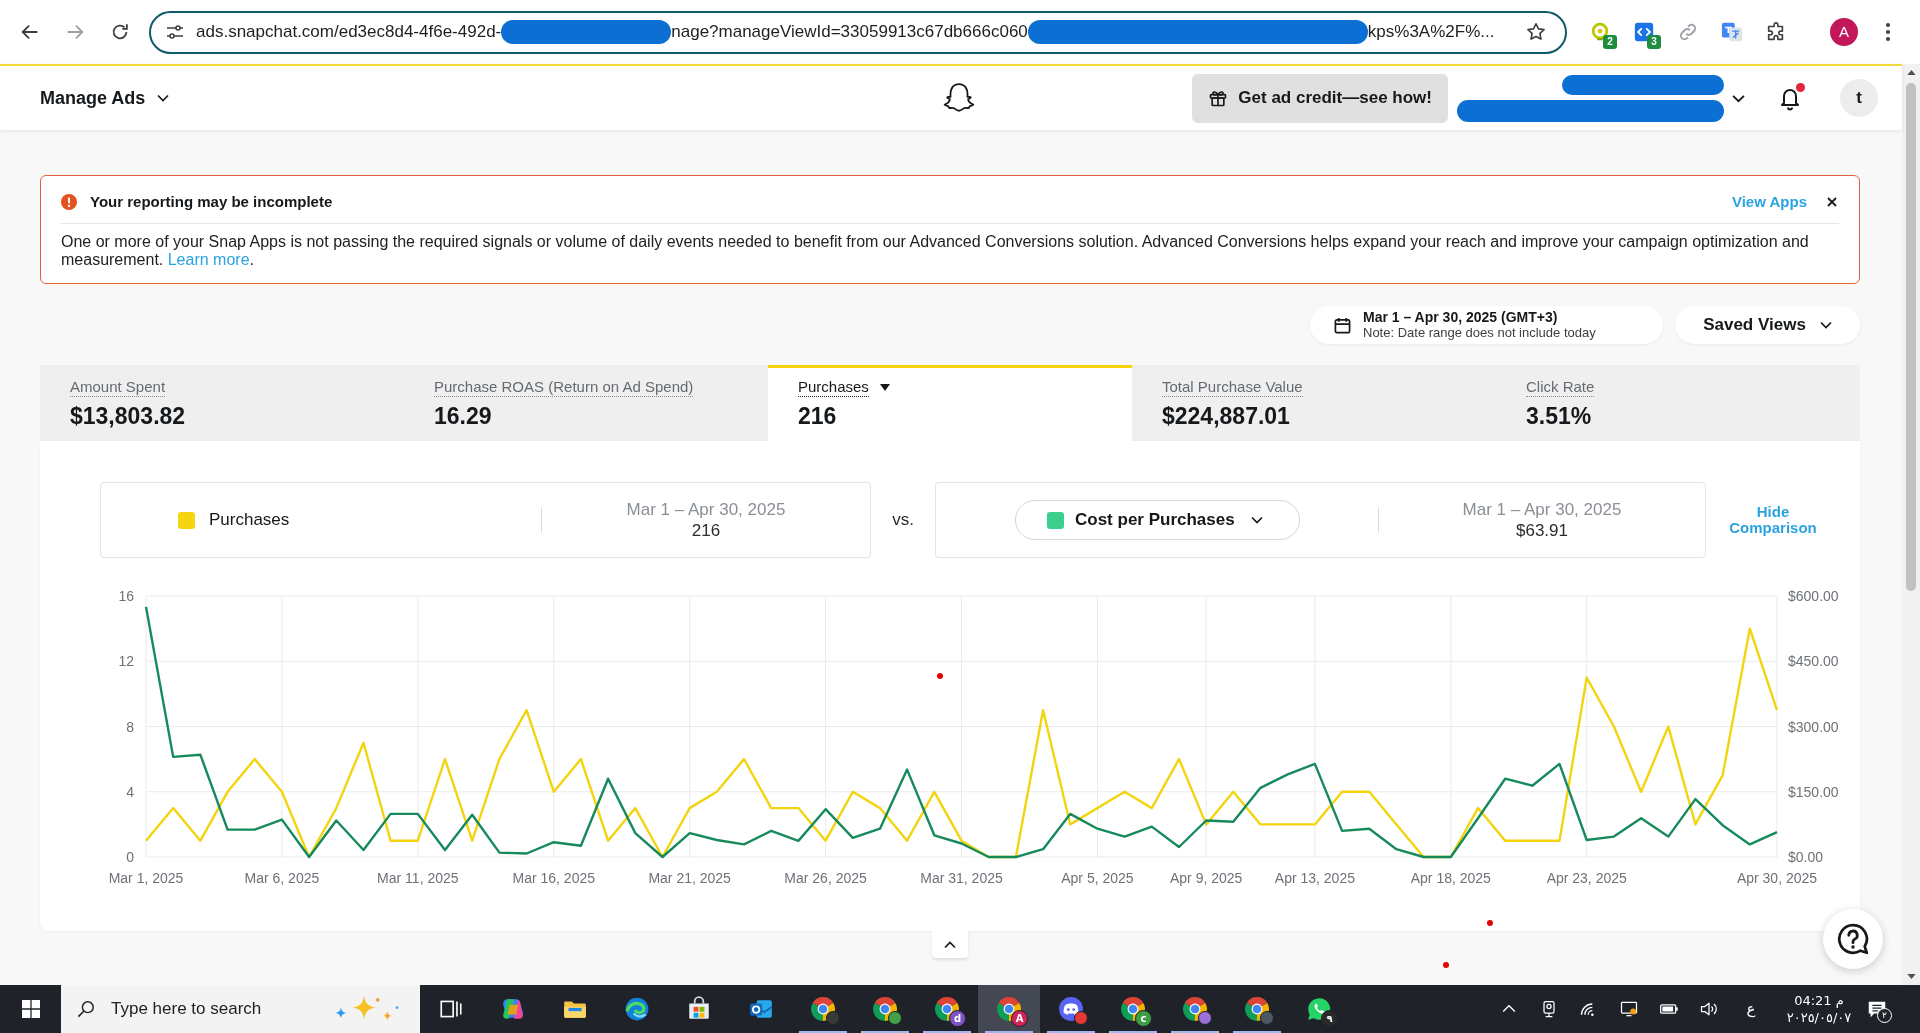  Describe the element at coordinates (689, 878) in the screenshot. I see `axis-tick-label: Mar 21, 2025` at that location.